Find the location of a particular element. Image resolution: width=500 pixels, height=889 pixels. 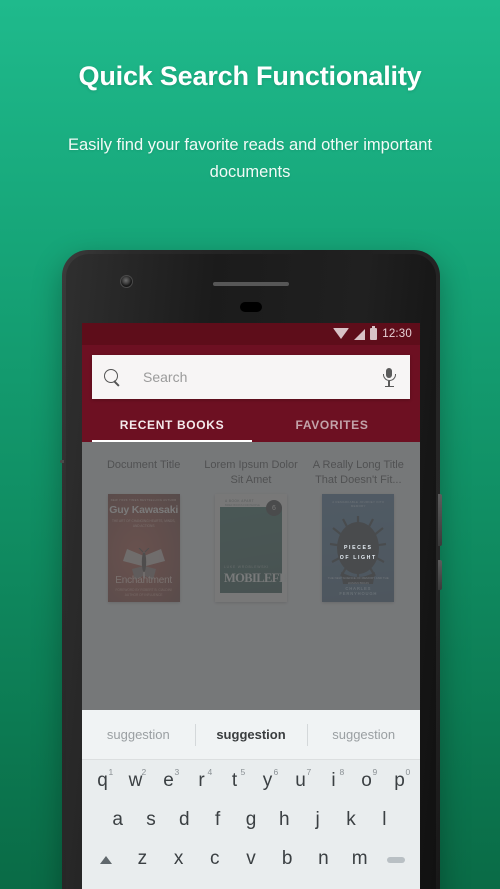

key-n: n is located at coordinates (323, 859).